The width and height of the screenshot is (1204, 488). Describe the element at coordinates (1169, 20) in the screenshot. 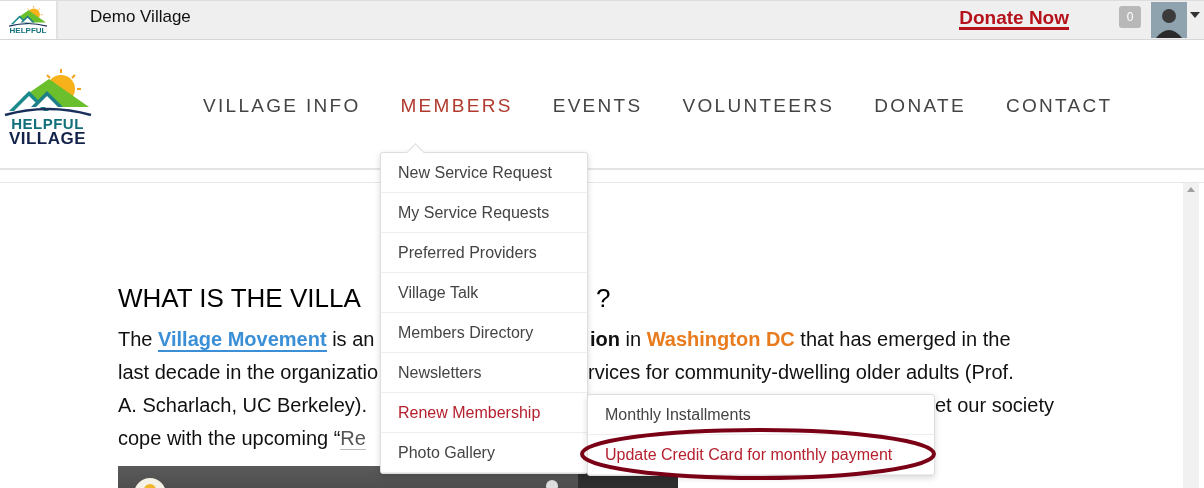

I see `avatar-icon` at that location.